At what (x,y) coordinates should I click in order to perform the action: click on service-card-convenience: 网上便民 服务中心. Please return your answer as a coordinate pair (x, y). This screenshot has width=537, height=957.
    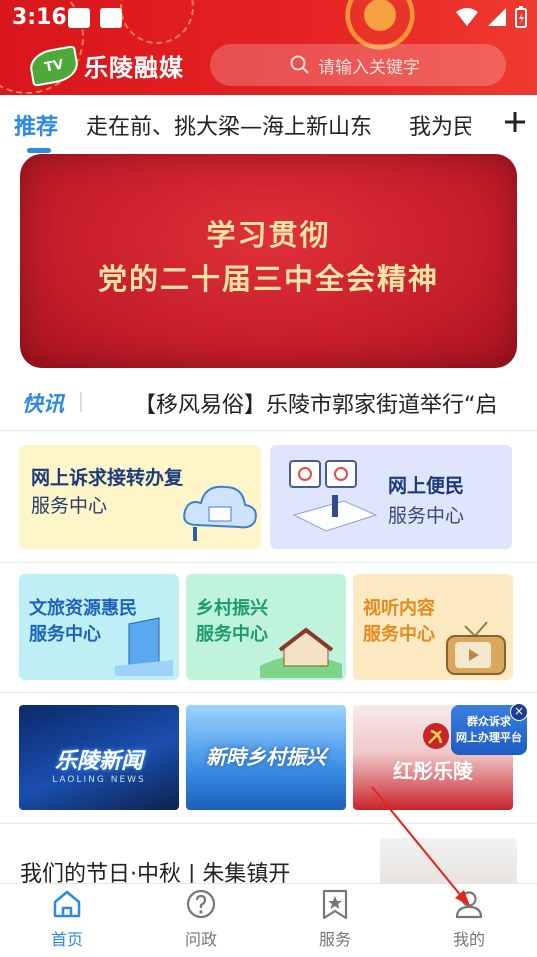
    Looking at the image, I should click on (391, 497).